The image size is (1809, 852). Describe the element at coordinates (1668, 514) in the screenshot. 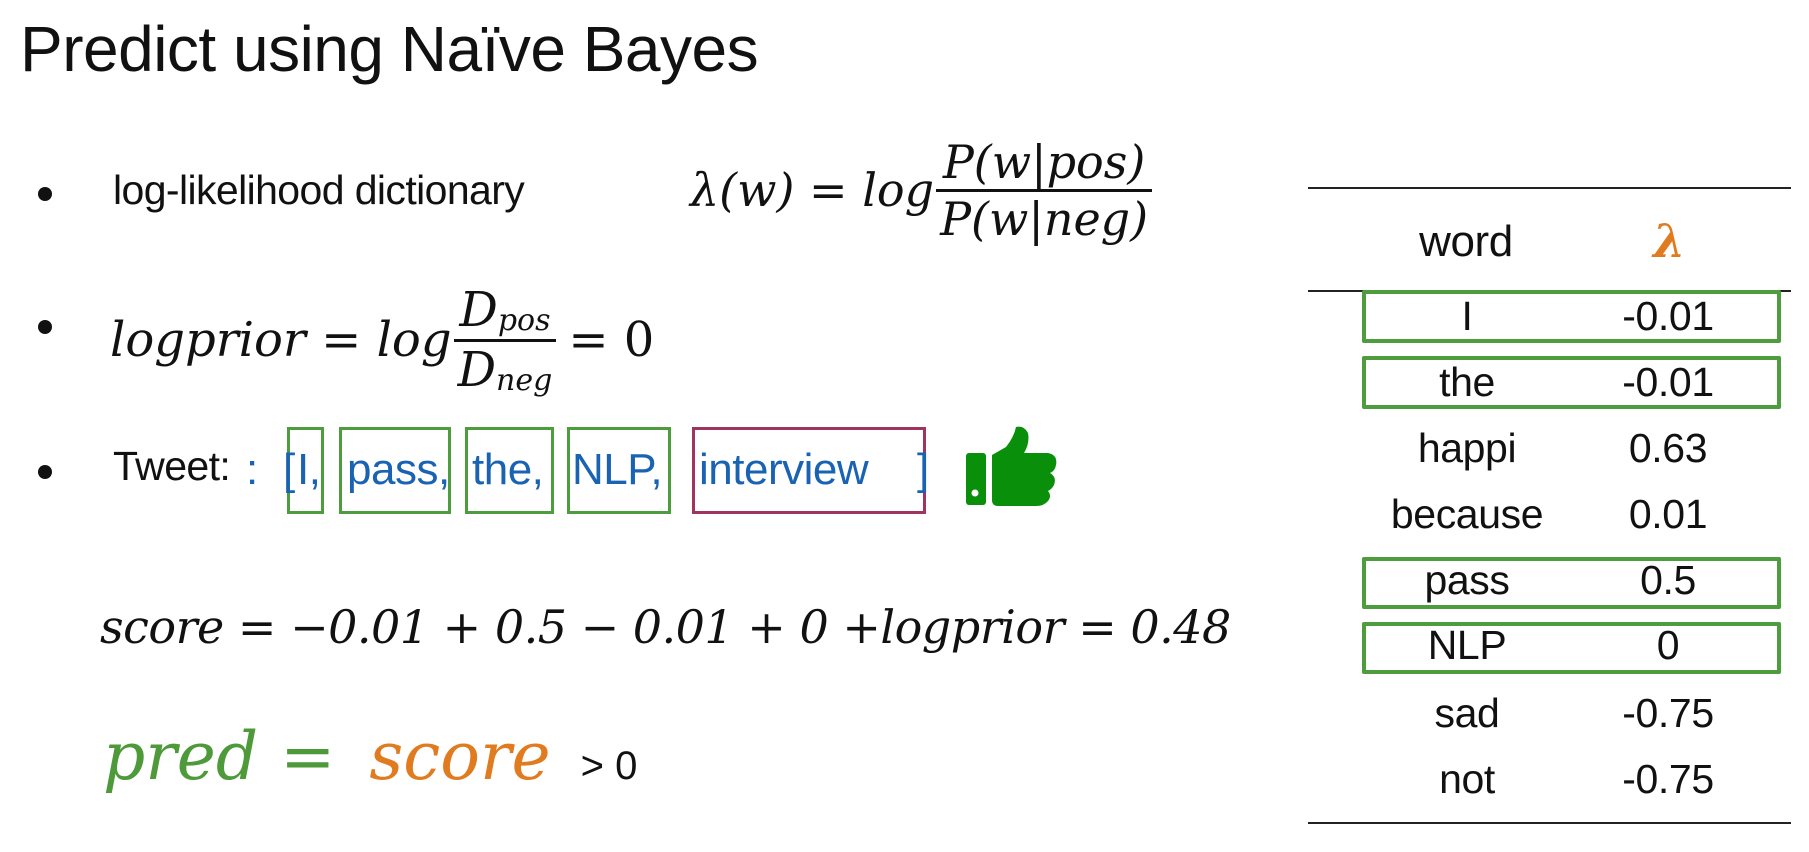

I see `table-cell-lambda: 0.01` at that location.